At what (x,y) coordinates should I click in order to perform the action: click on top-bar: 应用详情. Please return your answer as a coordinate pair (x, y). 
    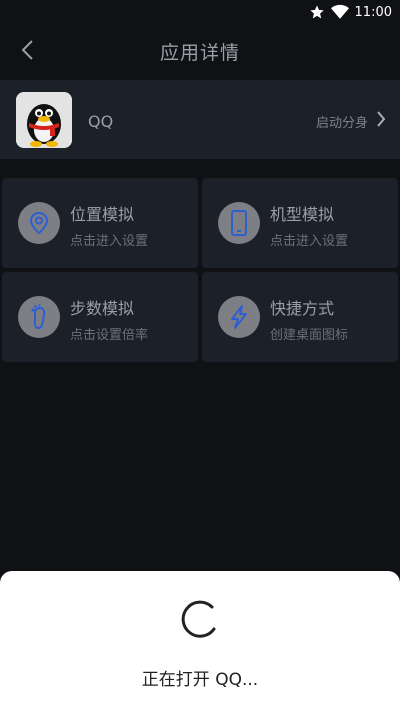
    Looking at the image, I should click on (200, 52).